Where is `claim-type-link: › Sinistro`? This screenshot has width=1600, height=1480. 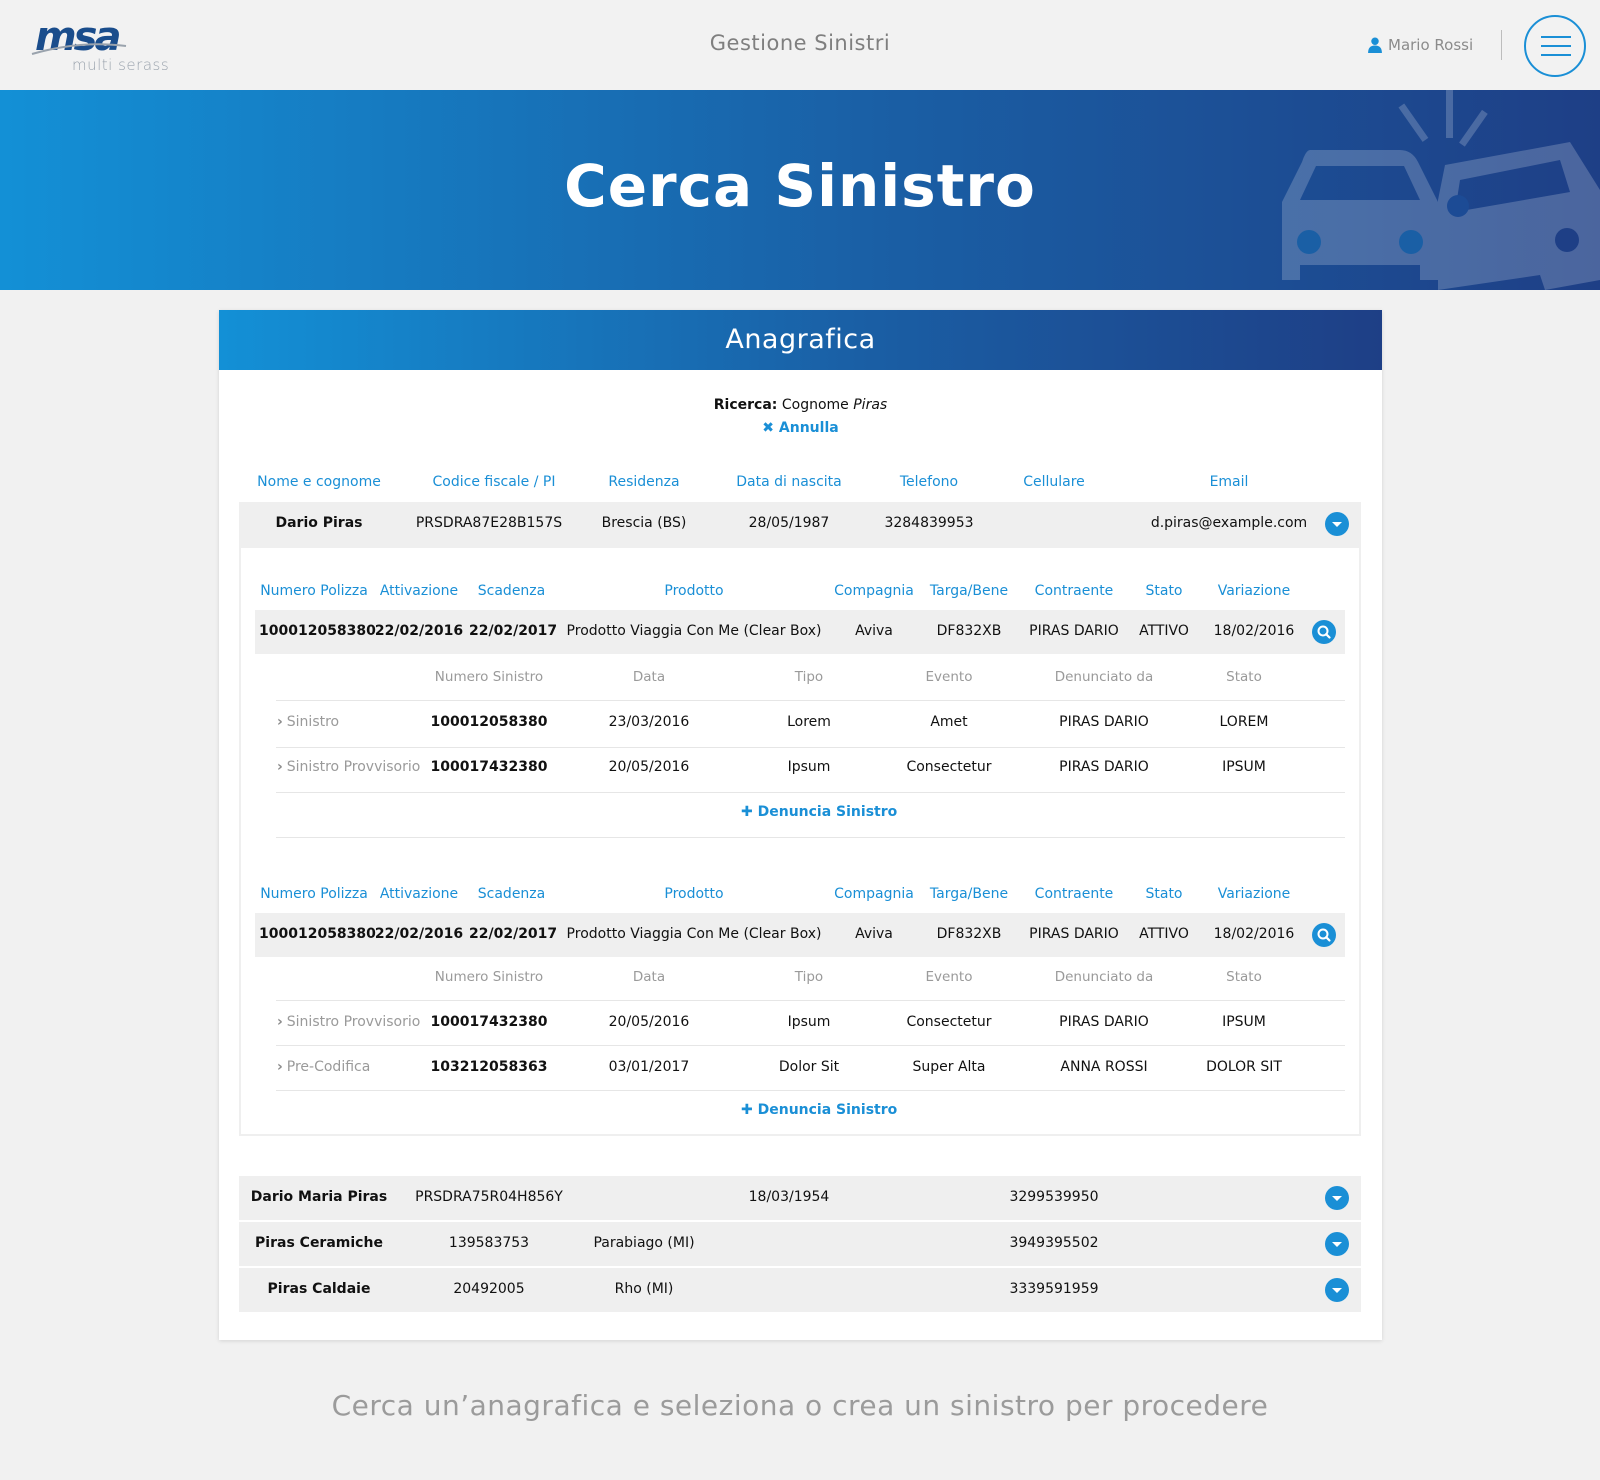 claim-type-link: › Sinistro is located at coordinates (308, 722).